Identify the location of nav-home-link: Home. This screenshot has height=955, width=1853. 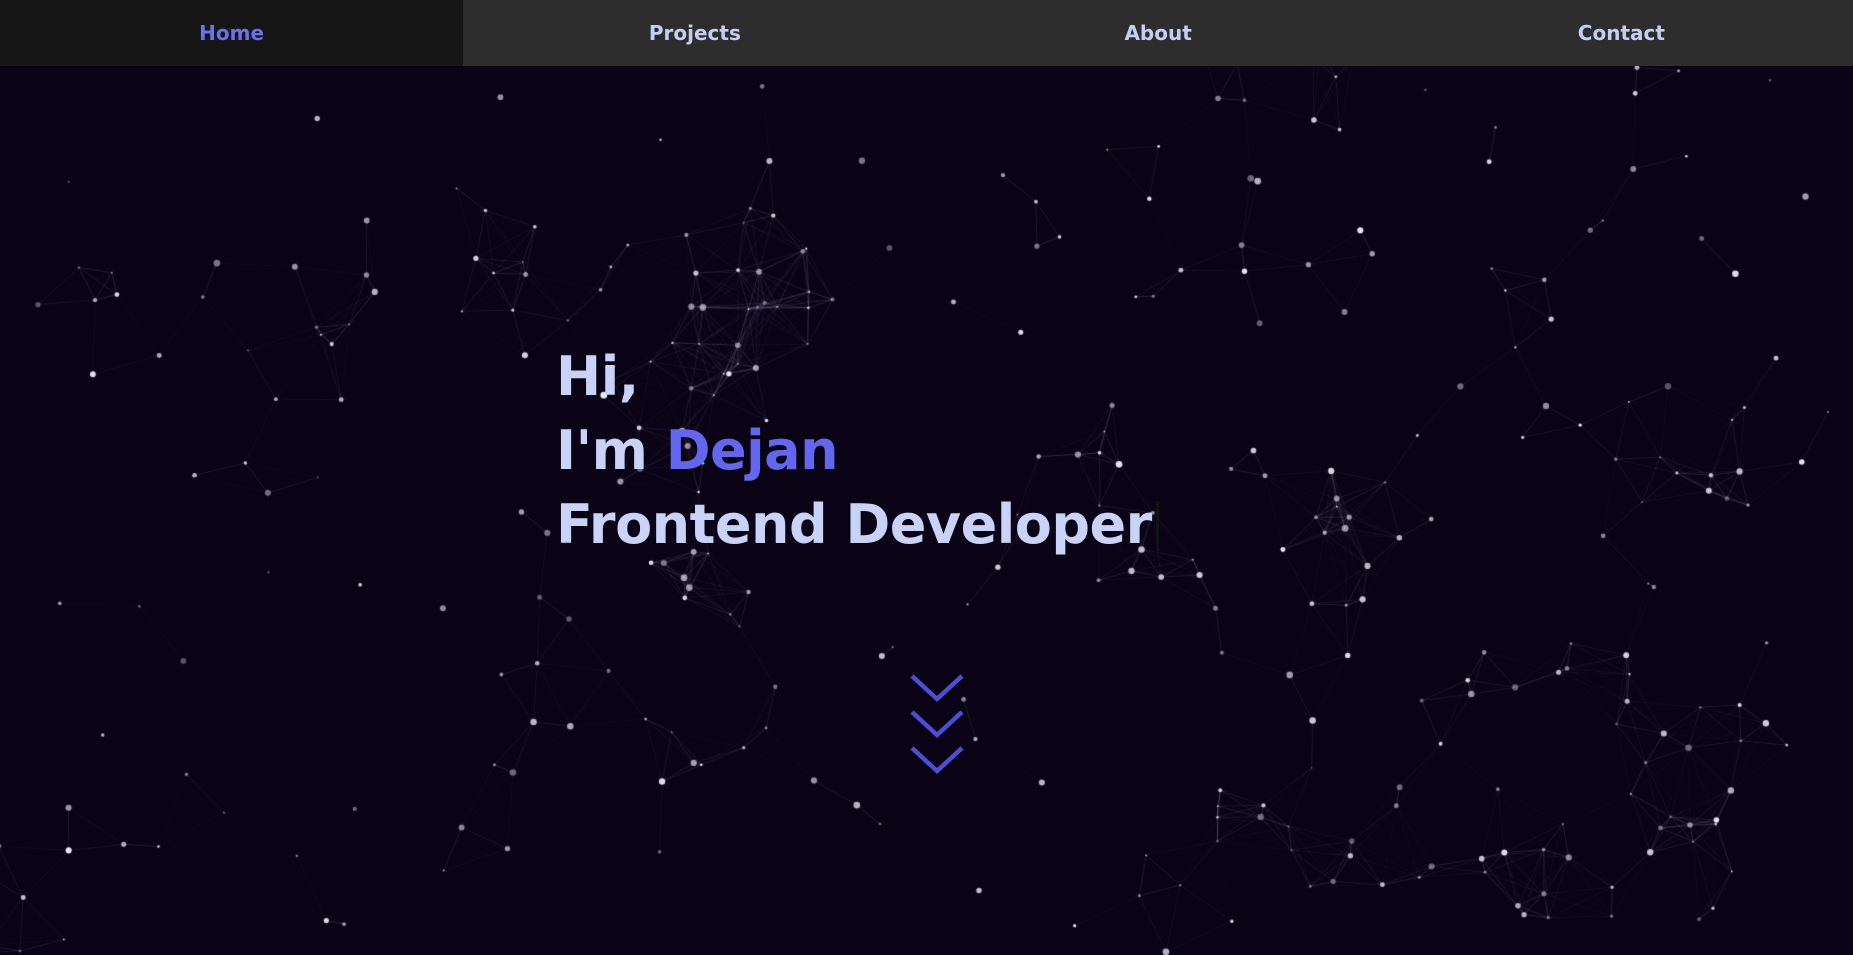
(232, 33).